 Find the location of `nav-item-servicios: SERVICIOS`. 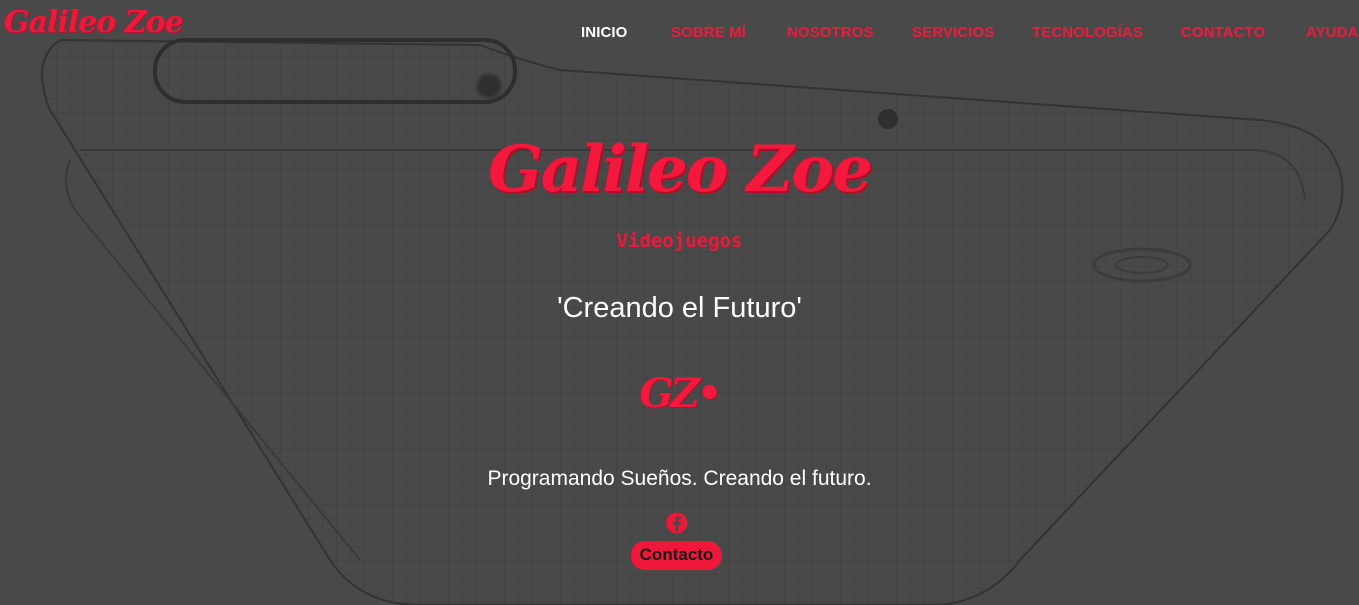

nav-item-servicios: SERVICIOS is located at coordinates (953, 32).